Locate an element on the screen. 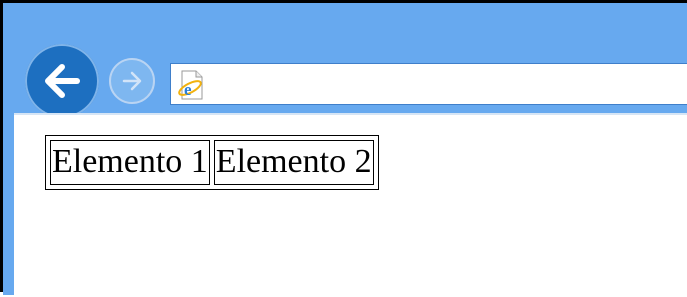 The height and width of the screenshot is (297, 687). table-cell-1: Elemento 1 is located at coordinates (130, 162).